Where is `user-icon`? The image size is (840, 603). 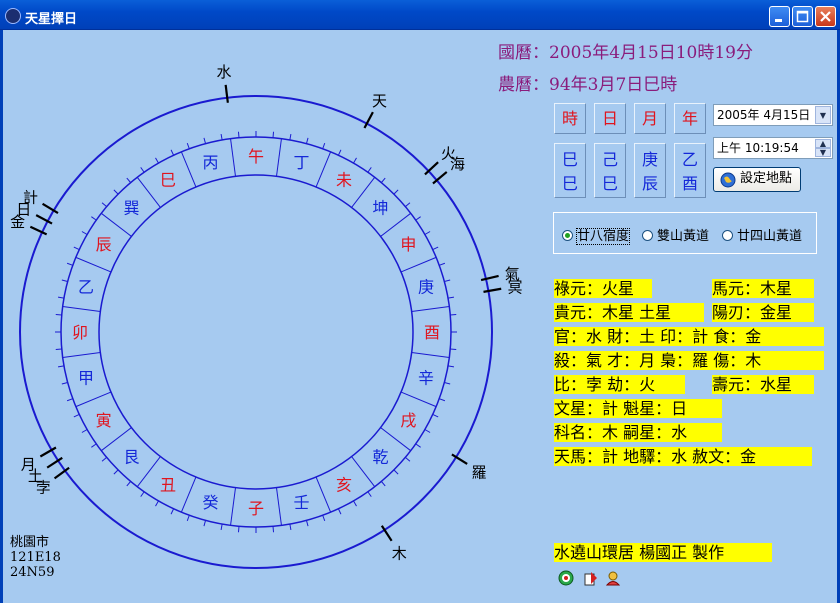
user-icon is located at coordinates (613, 578).